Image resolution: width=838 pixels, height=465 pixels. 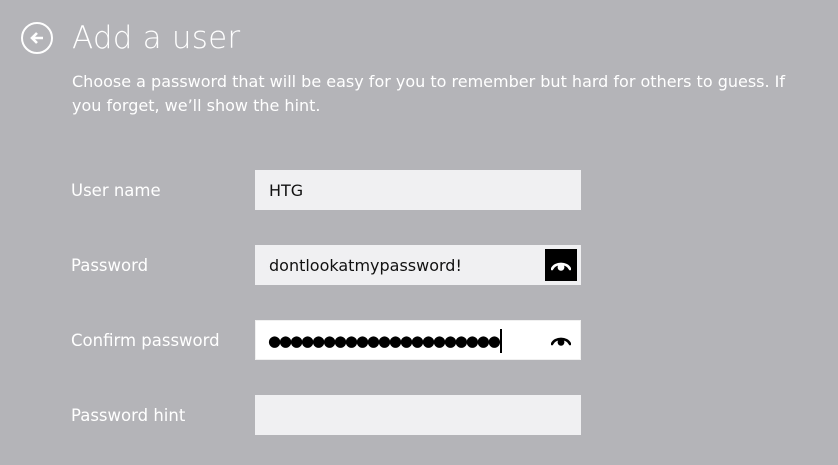 I want to click on password-label: Password, so click(x=110, y=265).